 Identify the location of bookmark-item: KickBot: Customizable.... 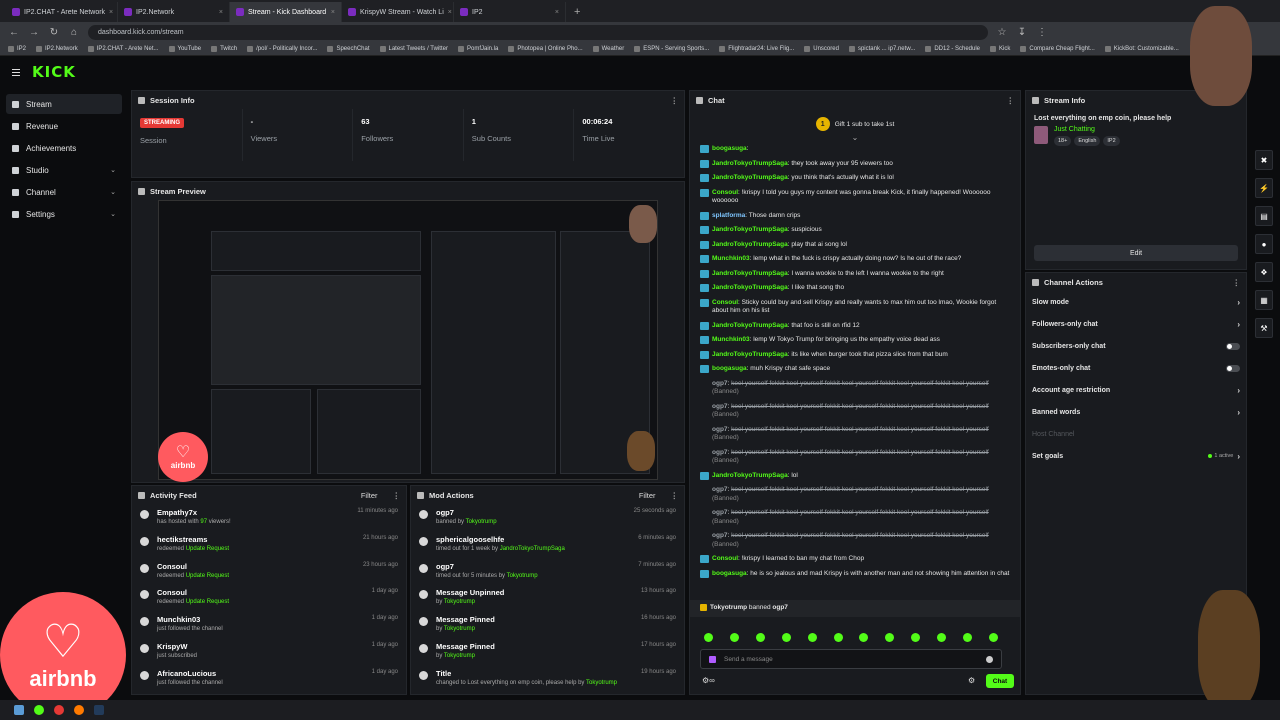
(1141, 48).